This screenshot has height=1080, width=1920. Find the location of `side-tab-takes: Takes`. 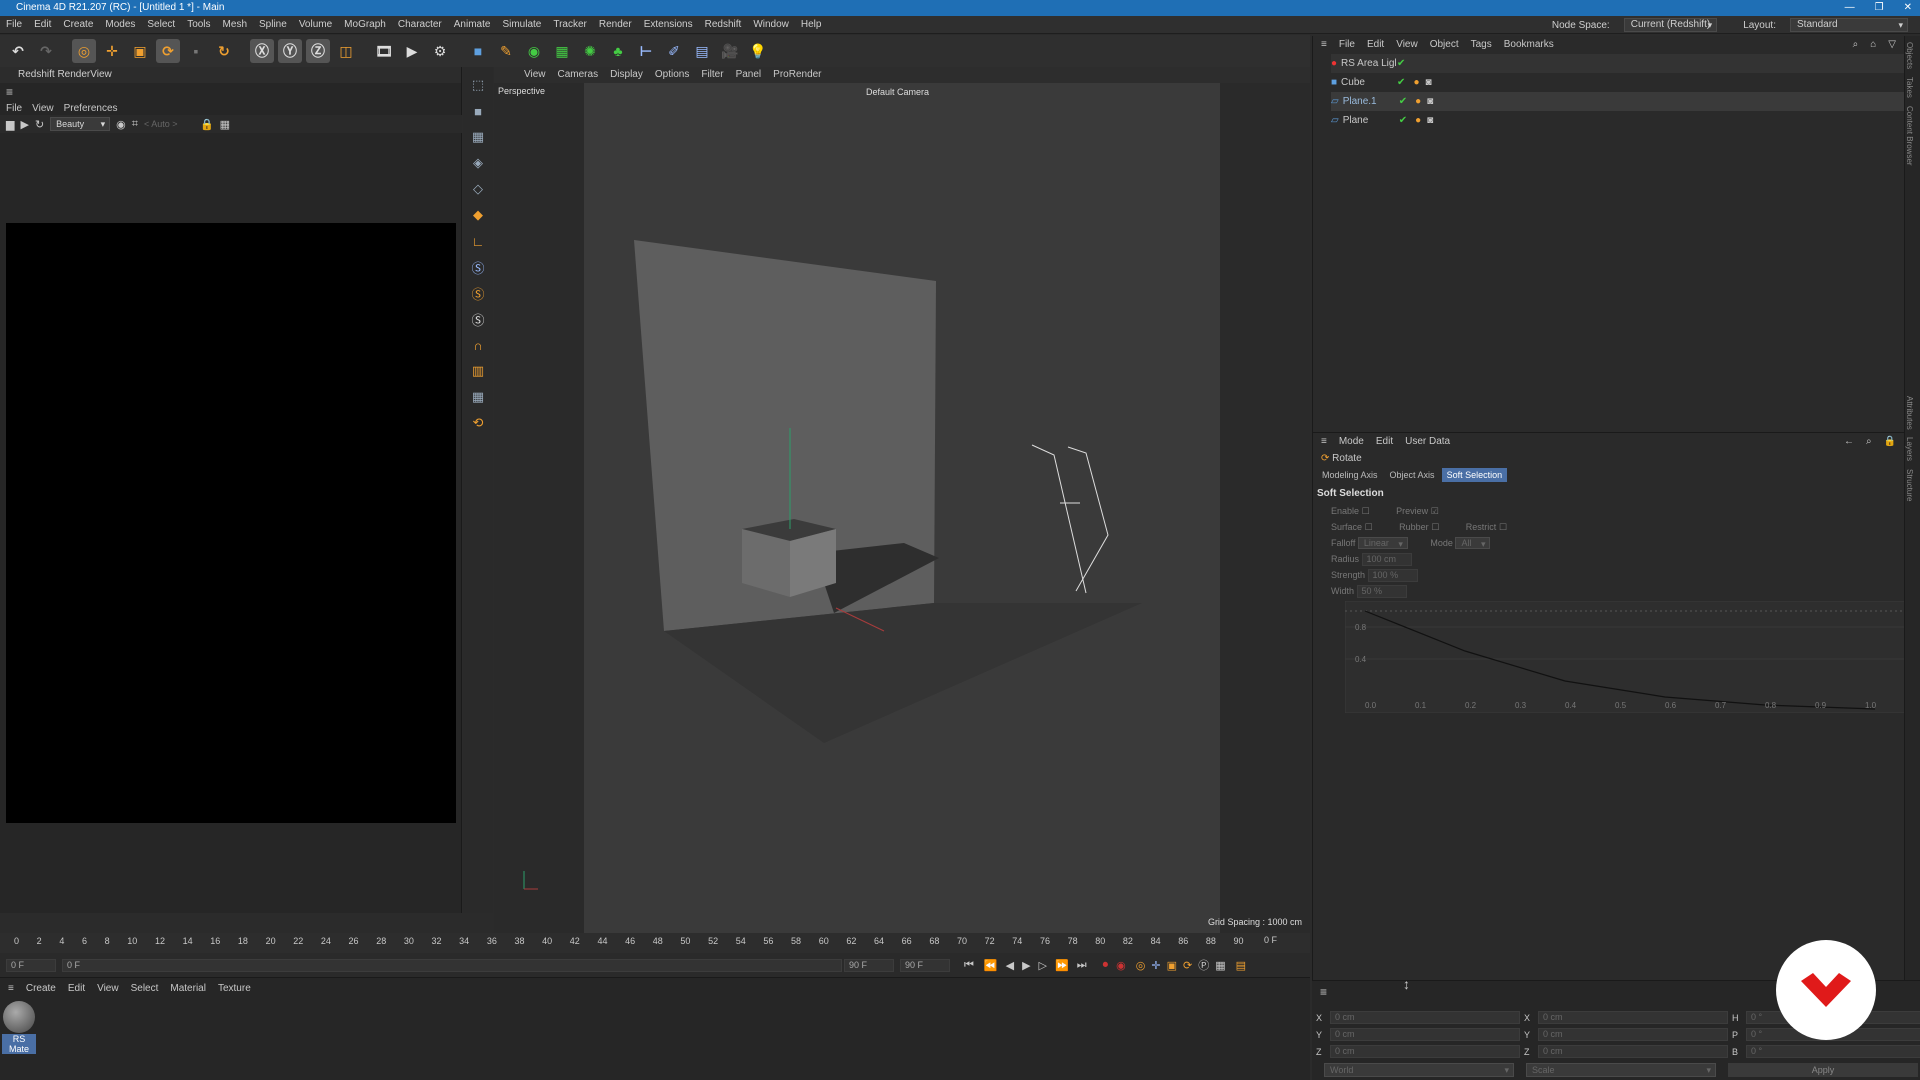

side-tab-takes: Takes is located at coordinates (1909, 87).